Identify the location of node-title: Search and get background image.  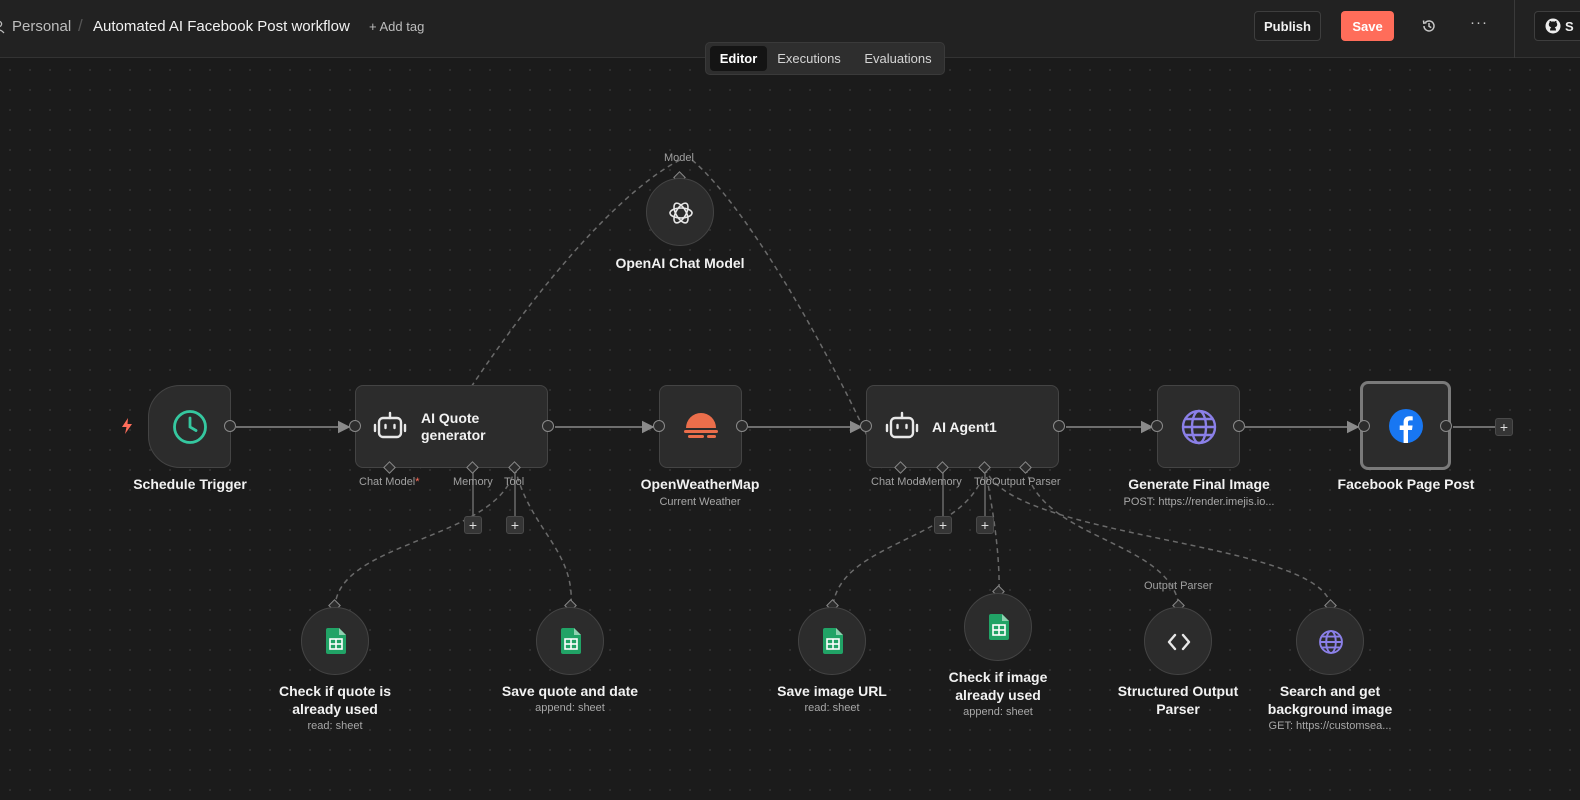
(1330, 700).